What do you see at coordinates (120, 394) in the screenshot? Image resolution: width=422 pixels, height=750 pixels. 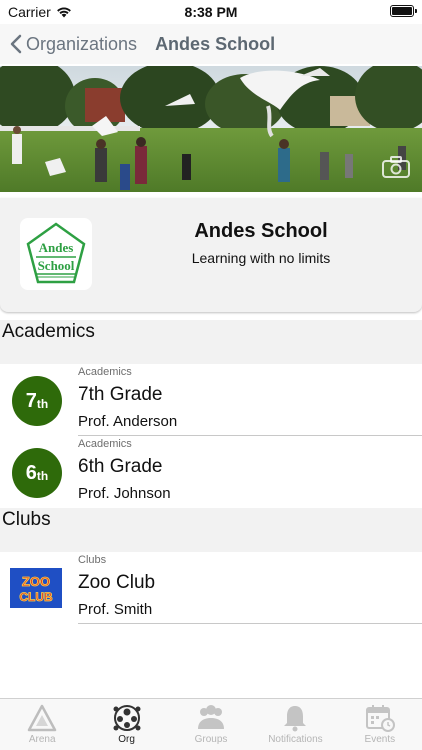 I see `row-title: 7th Grade` at bounding box center [120, 394].